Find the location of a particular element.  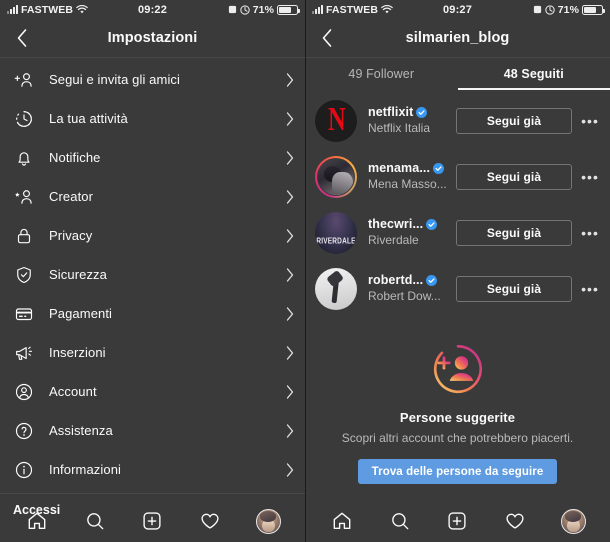

username-label: netflixit is located at coordinates (391, 112).